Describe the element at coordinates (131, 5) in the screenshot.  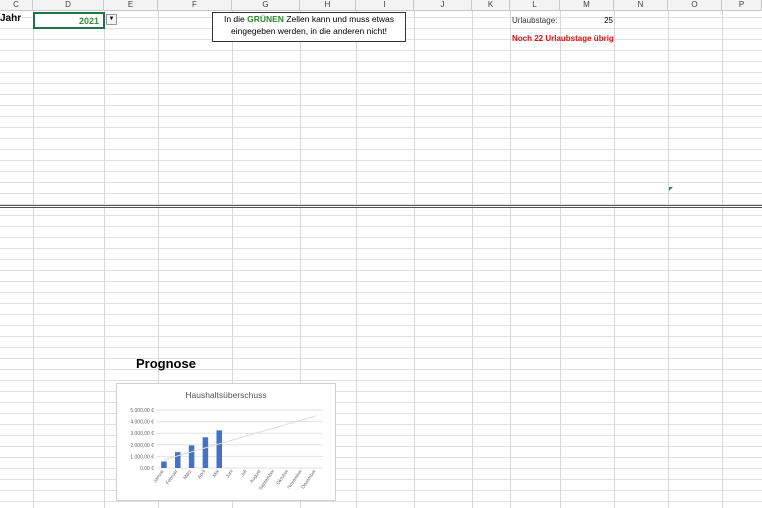
I see `column-header-e: E` at that location.